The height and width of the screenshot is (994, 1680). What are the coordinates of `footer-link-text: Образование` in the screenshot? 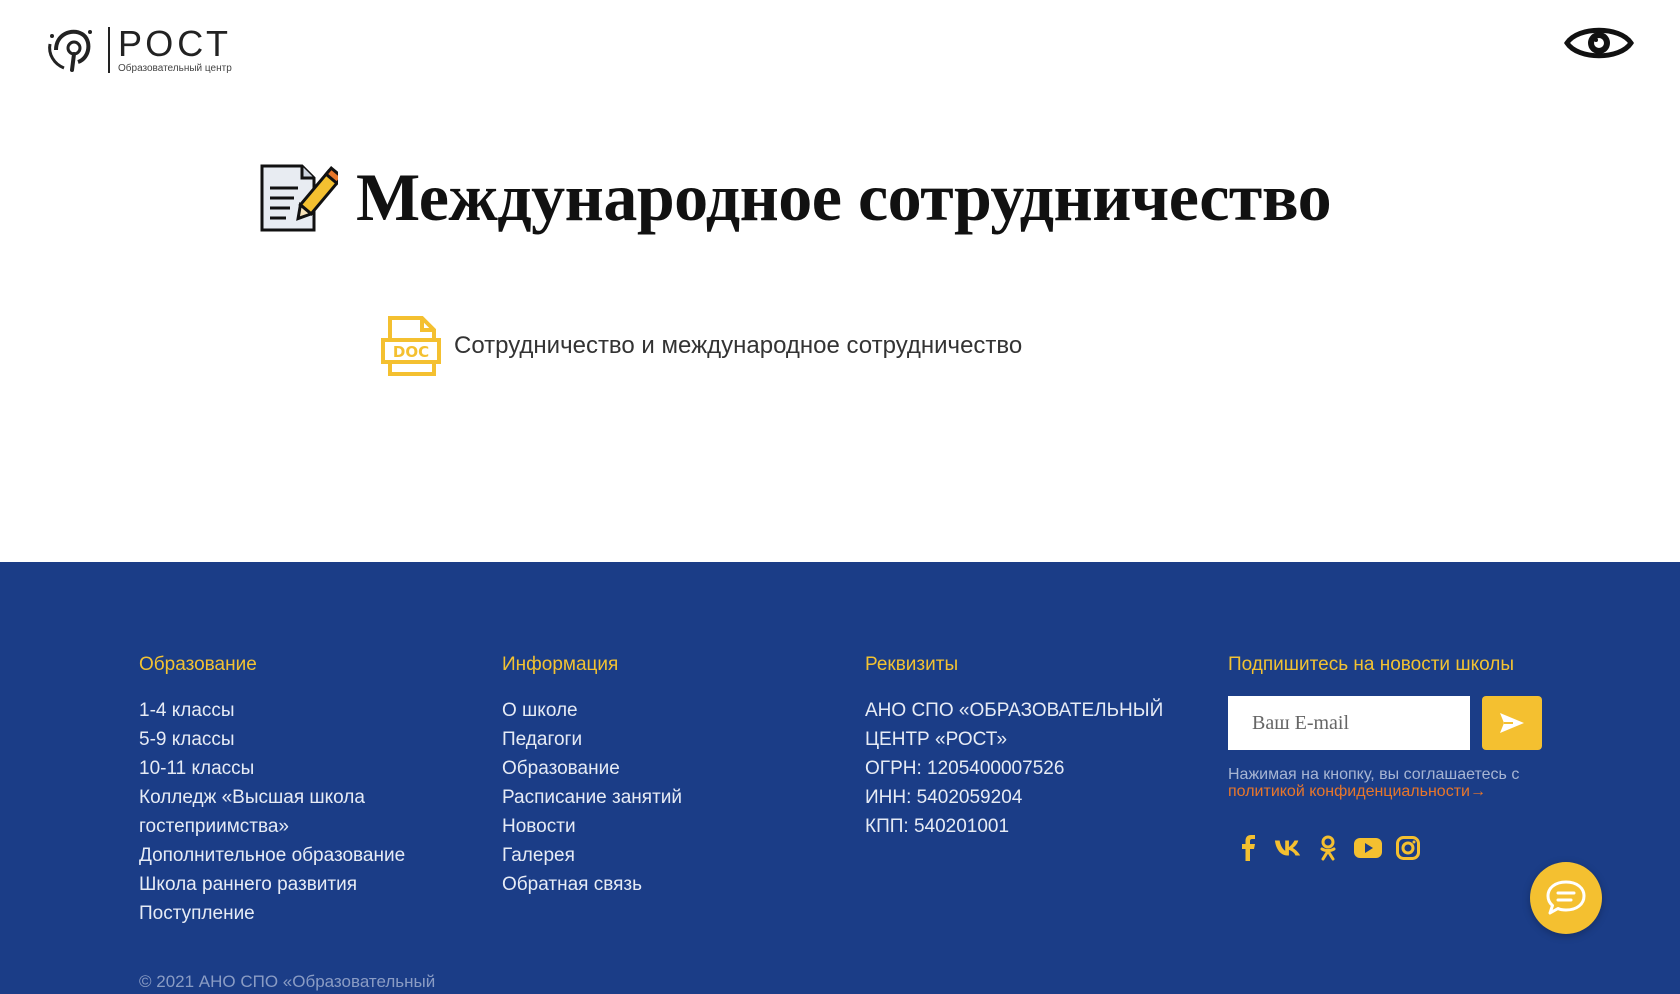 It's located at (561, 768).